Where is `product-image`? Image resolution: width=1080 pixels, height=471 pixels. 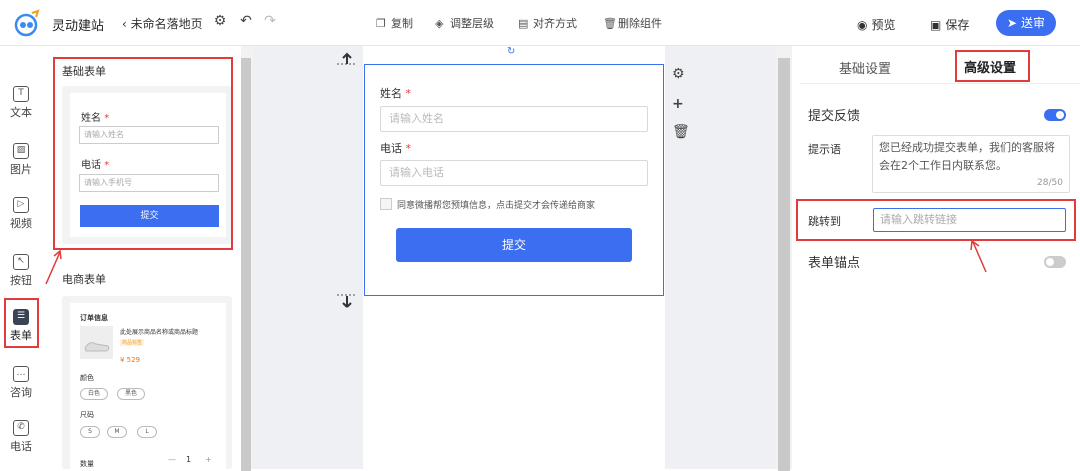 product-image is located at coordinates (96, 342).